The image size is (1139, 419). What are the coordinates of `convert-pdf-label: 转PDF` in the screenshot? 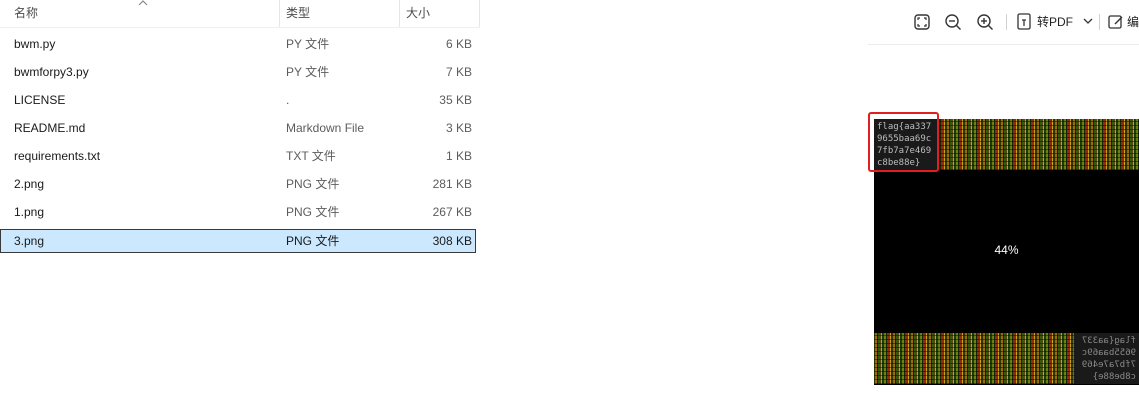 It's located at (1055, 22).